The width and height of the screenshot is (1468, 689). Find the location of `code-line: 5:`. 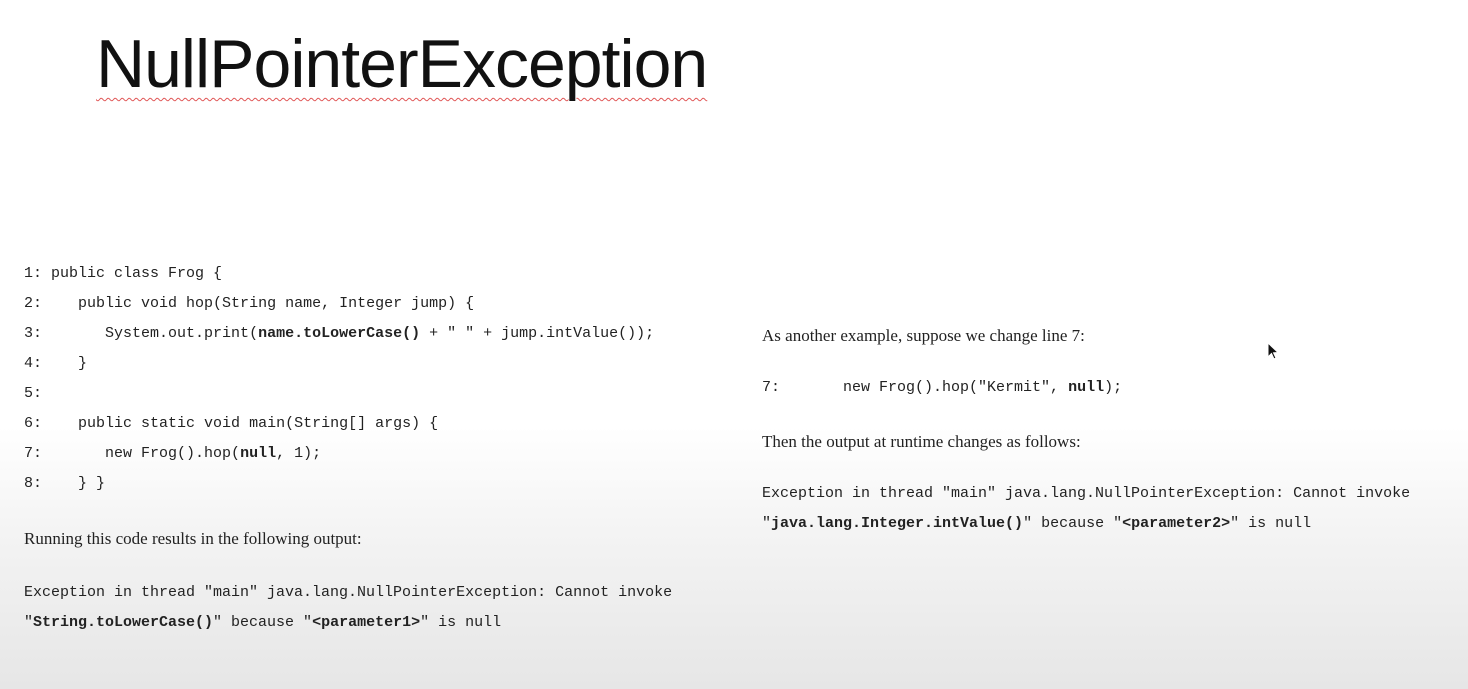

code-line: 5: is located at coordinates (37, 394).